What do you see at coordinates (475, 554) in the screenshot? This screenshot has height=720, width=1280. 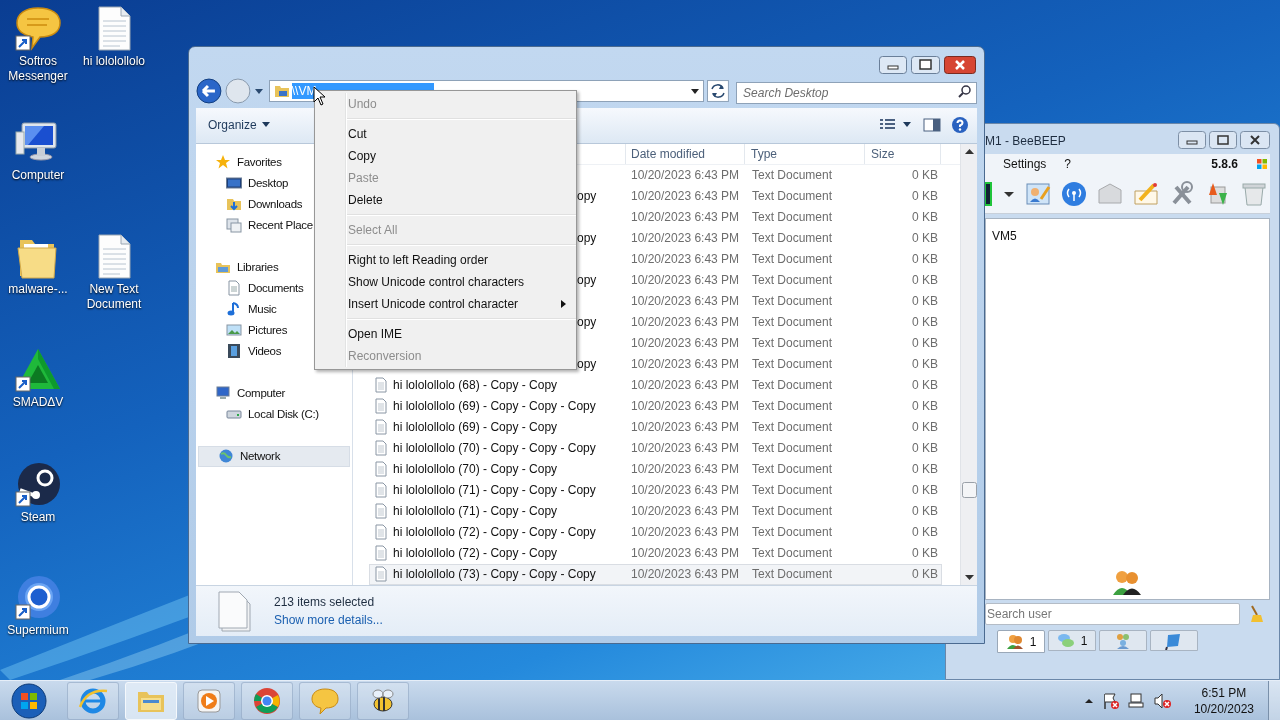 I see `file-name: hi lololollolo (72) - Copy - Copy` at bounding box center [475, 554].